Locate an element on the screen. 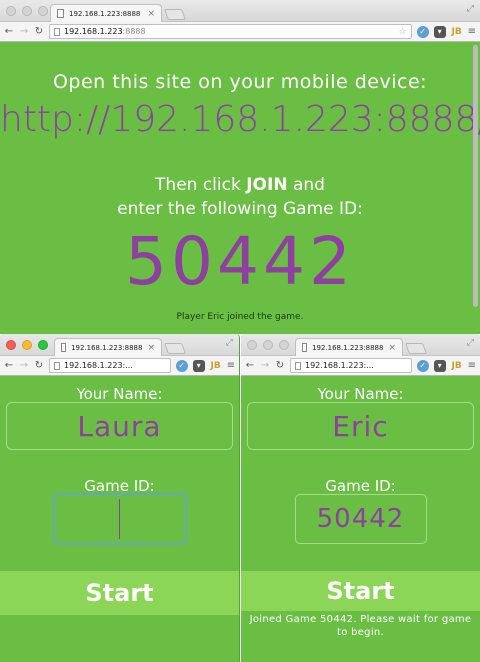 The height and width of the screenshot is (662, 480). address-host: 192.168.1.223 is located at coordinates (93, 31).